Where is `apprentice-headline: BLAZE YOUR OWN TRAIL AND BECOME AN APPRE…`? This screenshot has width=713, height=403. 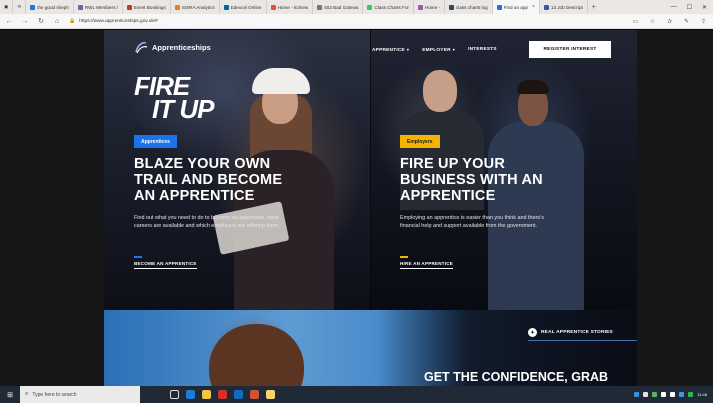 apprentice-headline: BLAZE YOUR OWN TRAIL AND BECOME AN APPRE… is located at coordinates (208, 180).